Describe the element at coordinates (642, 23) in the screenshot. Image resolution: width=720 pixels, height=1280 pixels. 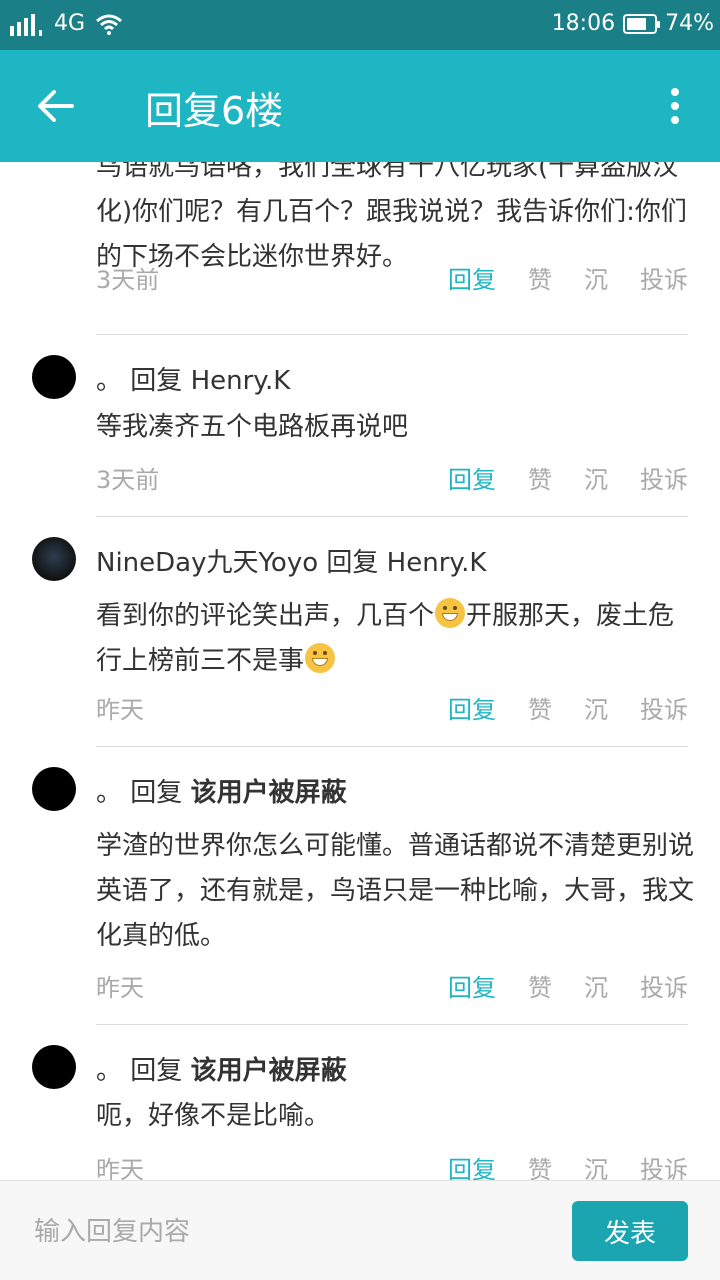
I see `battery-icon` at that location.